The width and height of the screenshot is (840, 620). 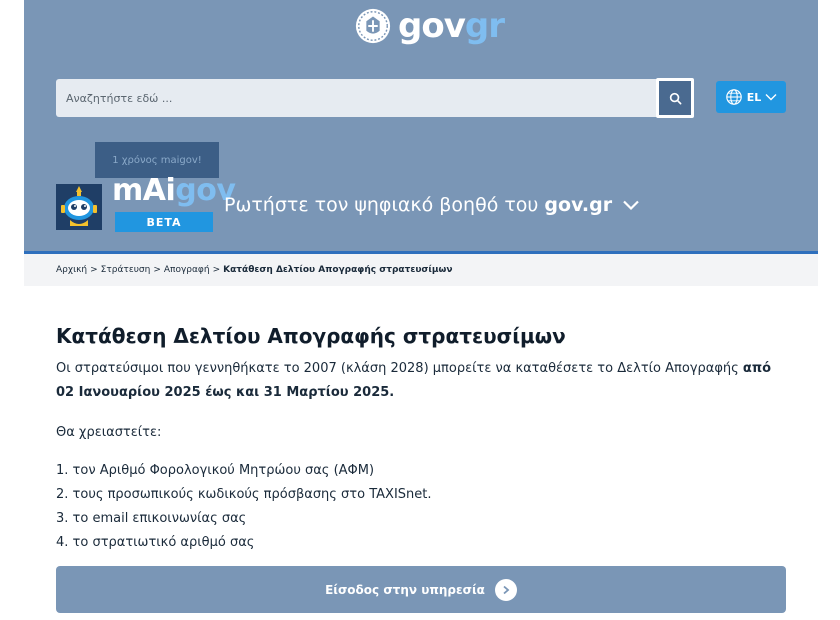 What do you see at coordinates (144, 190) in the screenshot?
I see `maigov-logo-mai: mAi` at bounding box center [144, 190].